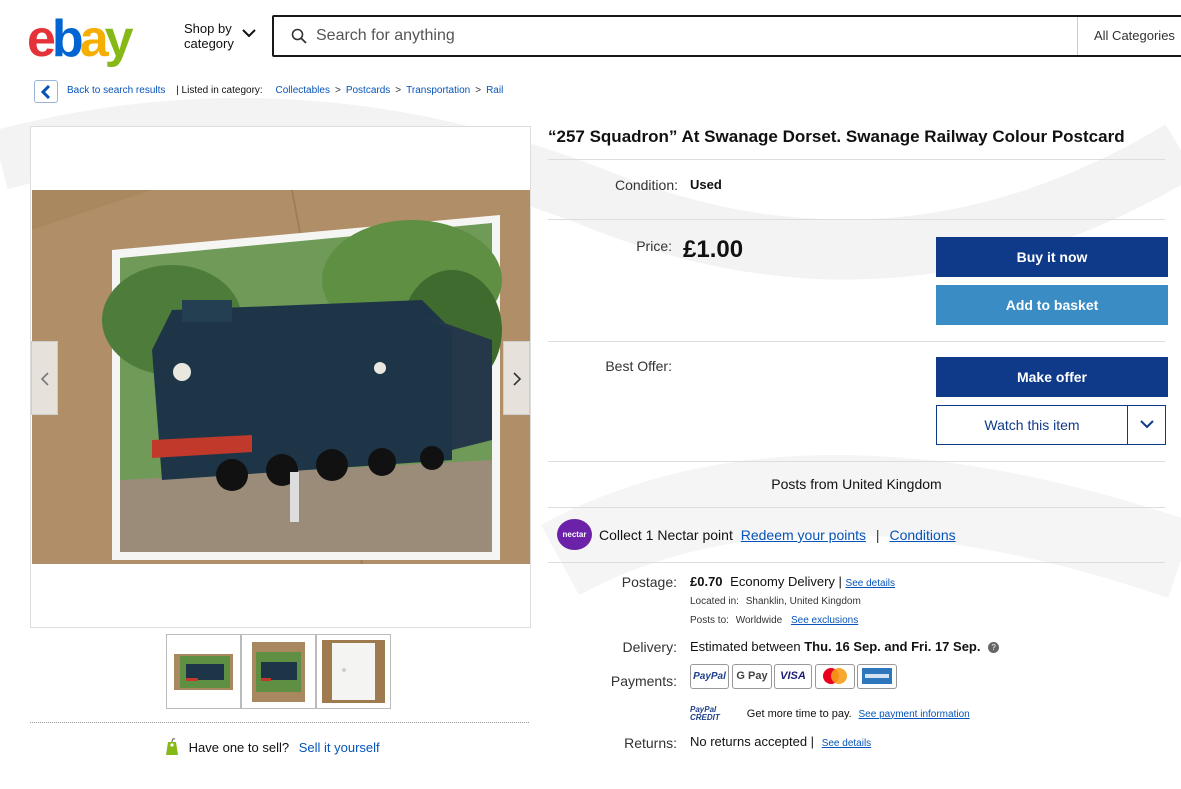 The width and height of the screenshot is (1181, 789). I want to click on paypal-icon: PayPal, so click(709, 676).